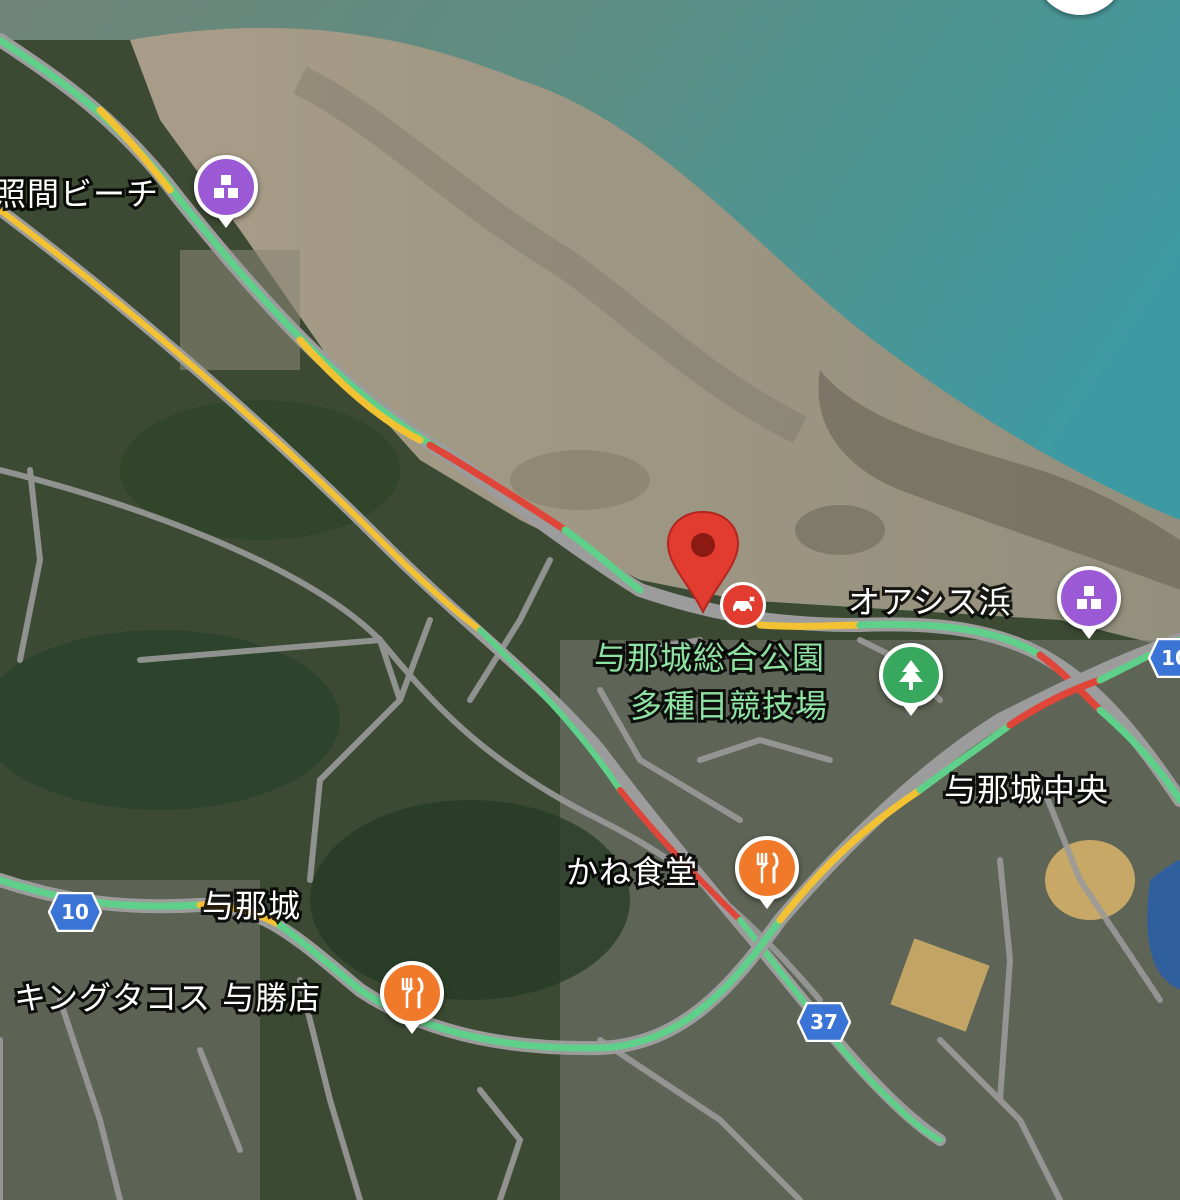  I want to click on route-10-shield-left: 10, so click(75, 912).